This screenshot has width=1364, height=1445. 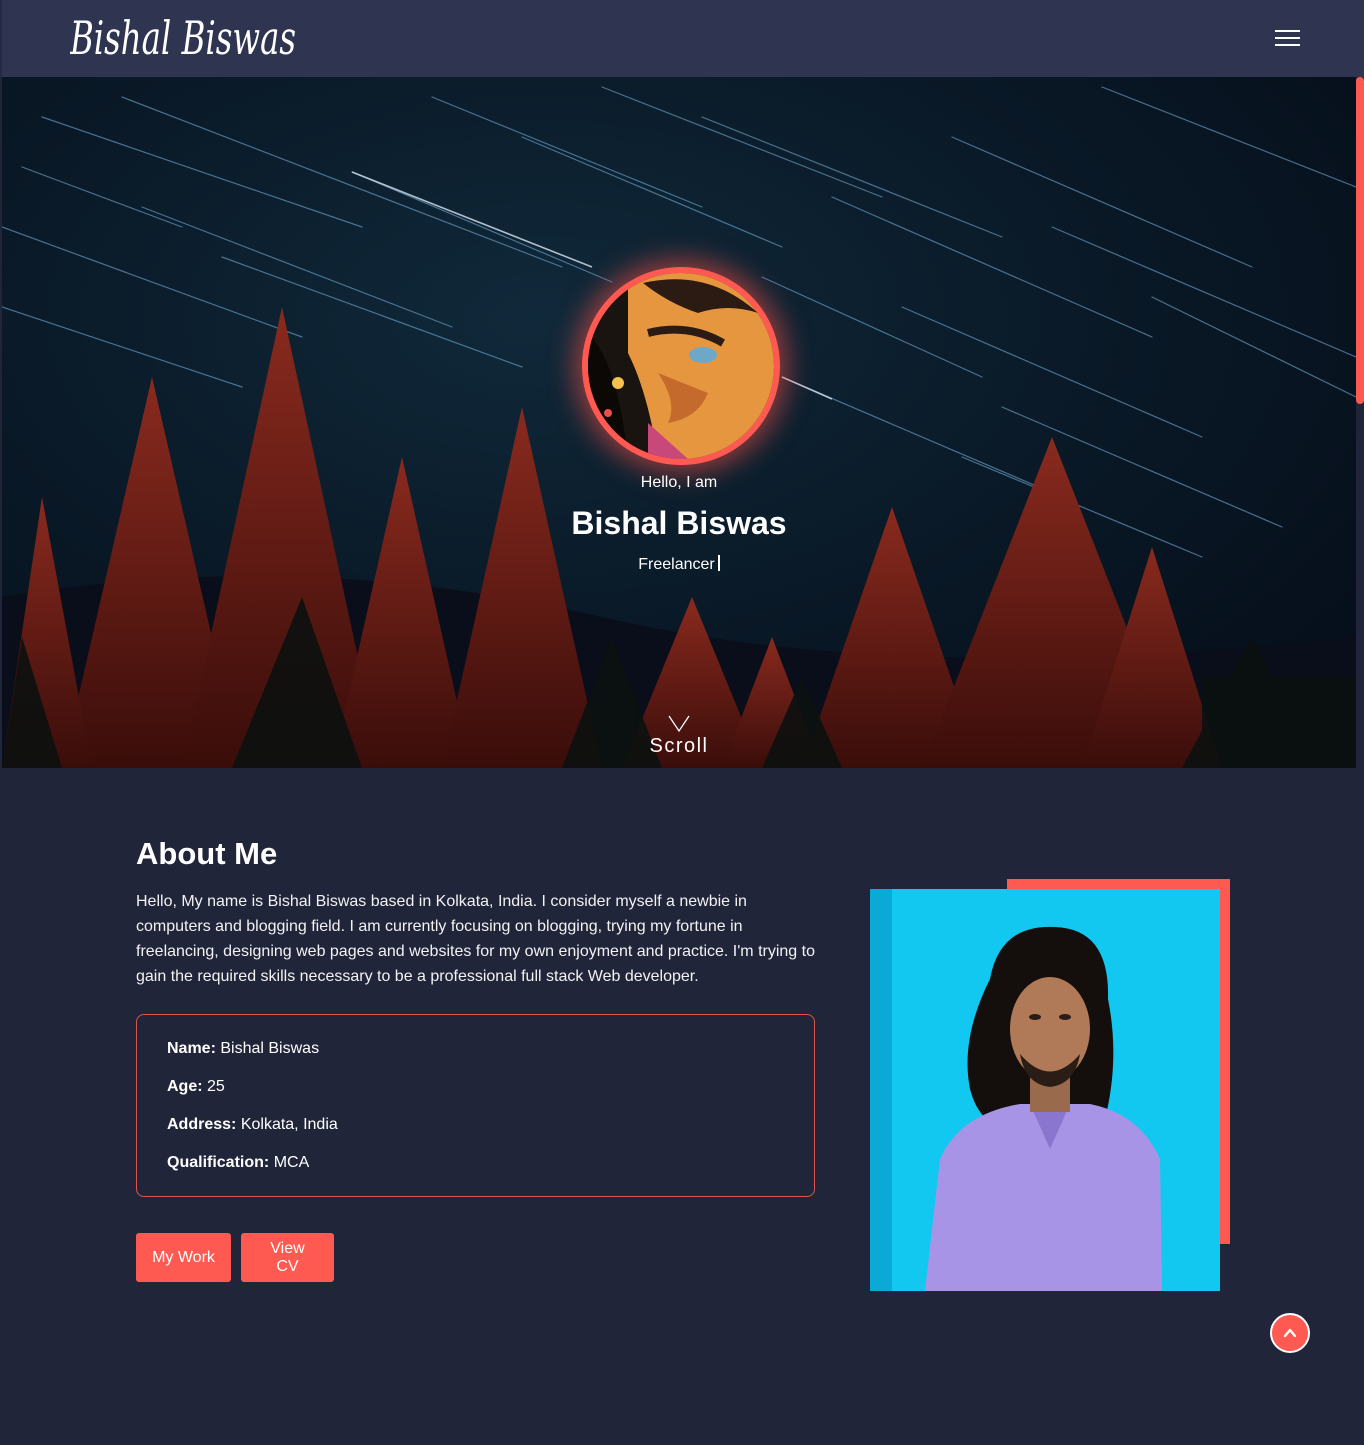 I want to click on hero-role-typing: Freelancer, so click(x=679, y=564).